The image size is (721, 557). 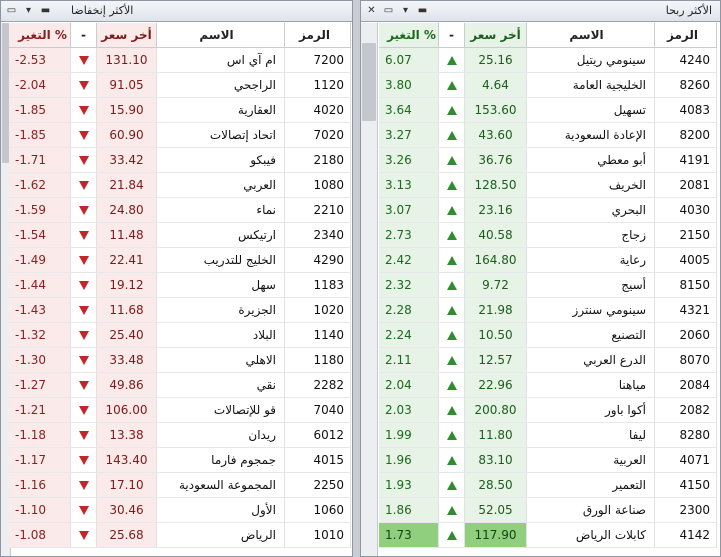 I want to click on name-cell: ليفا, so click(x=591, y=435).